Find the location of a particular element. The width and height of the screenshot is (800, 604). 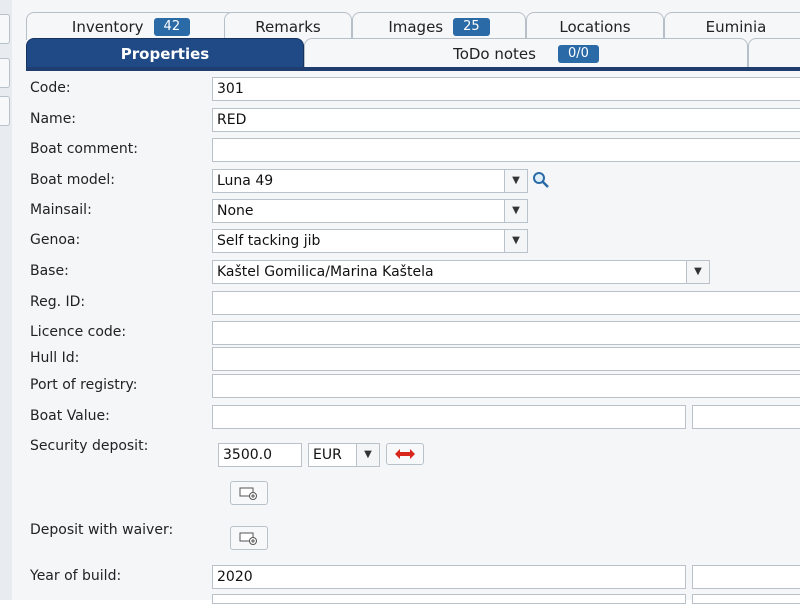

search-icon is located at coordinates (541, 180).